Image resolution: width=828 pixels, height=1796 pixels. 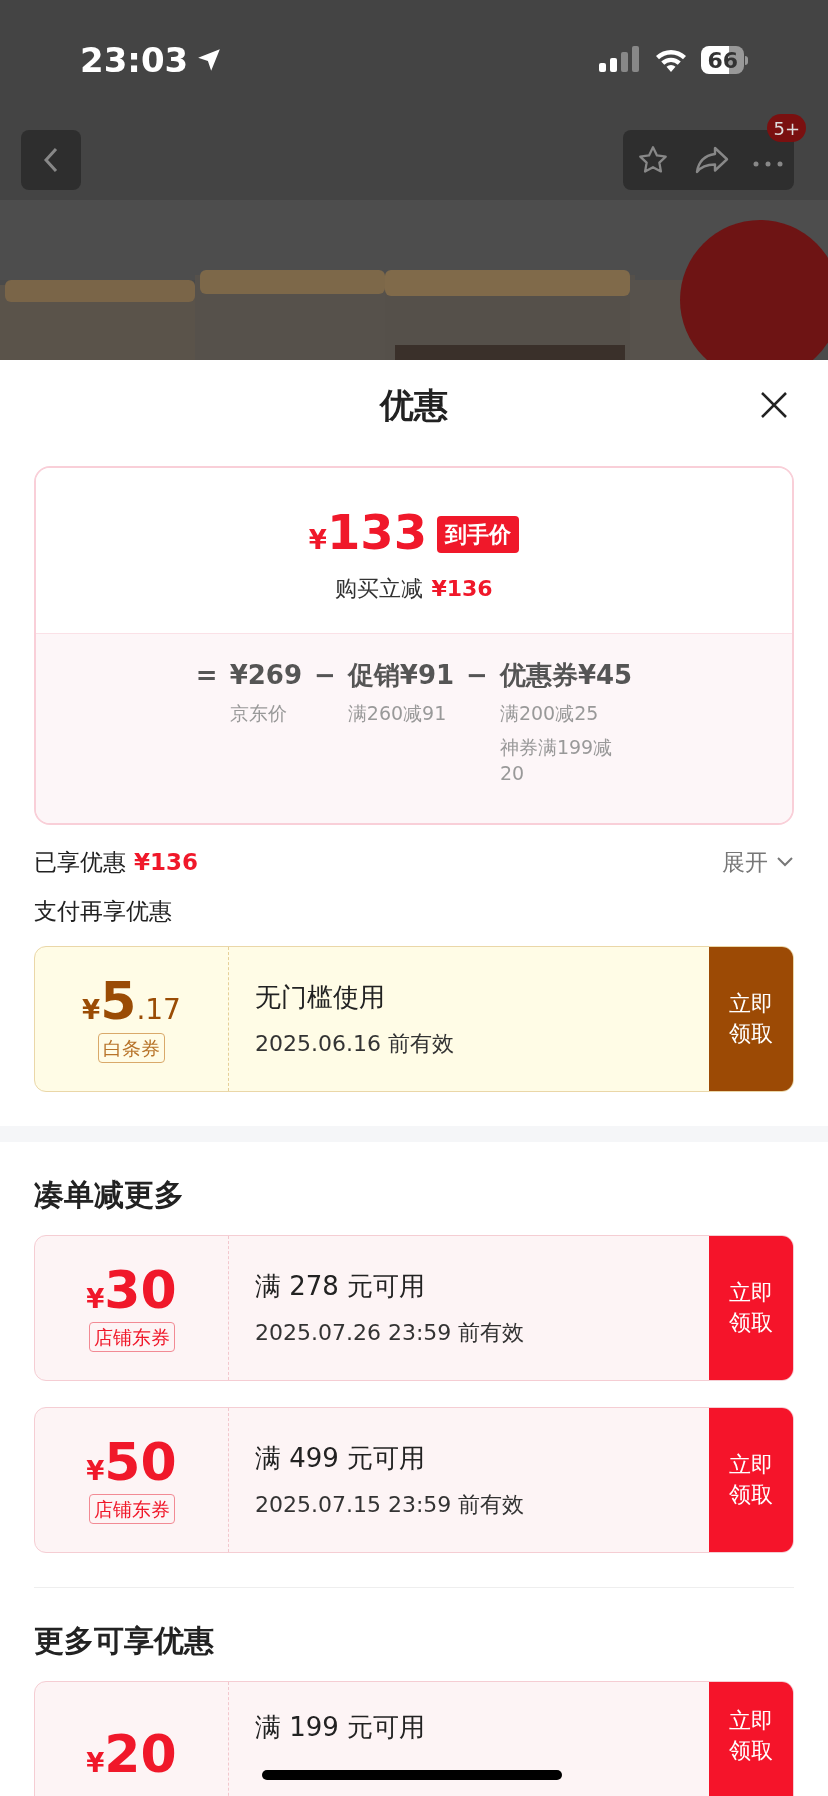 I want to click on coupon-validity: 2025.07.15 23:59 前有效, so click(x=390, y=1505).